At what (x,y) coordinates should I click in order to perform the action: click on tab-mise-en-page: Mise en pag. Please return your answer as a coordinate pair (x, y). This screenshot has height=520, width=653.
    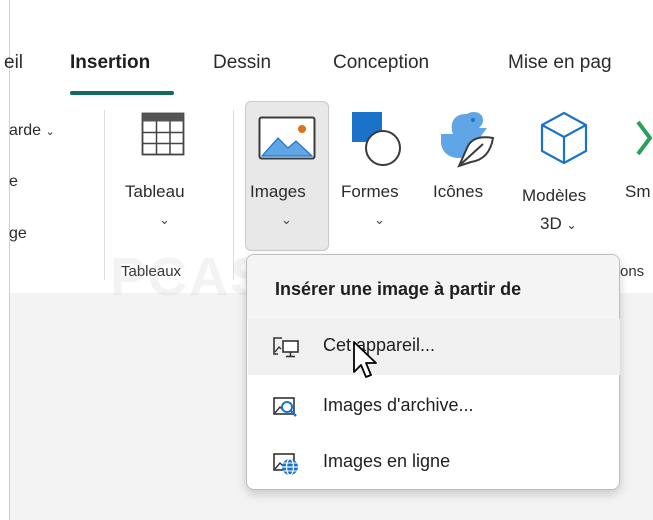
    Looking at the image, I should click on (560, 63).